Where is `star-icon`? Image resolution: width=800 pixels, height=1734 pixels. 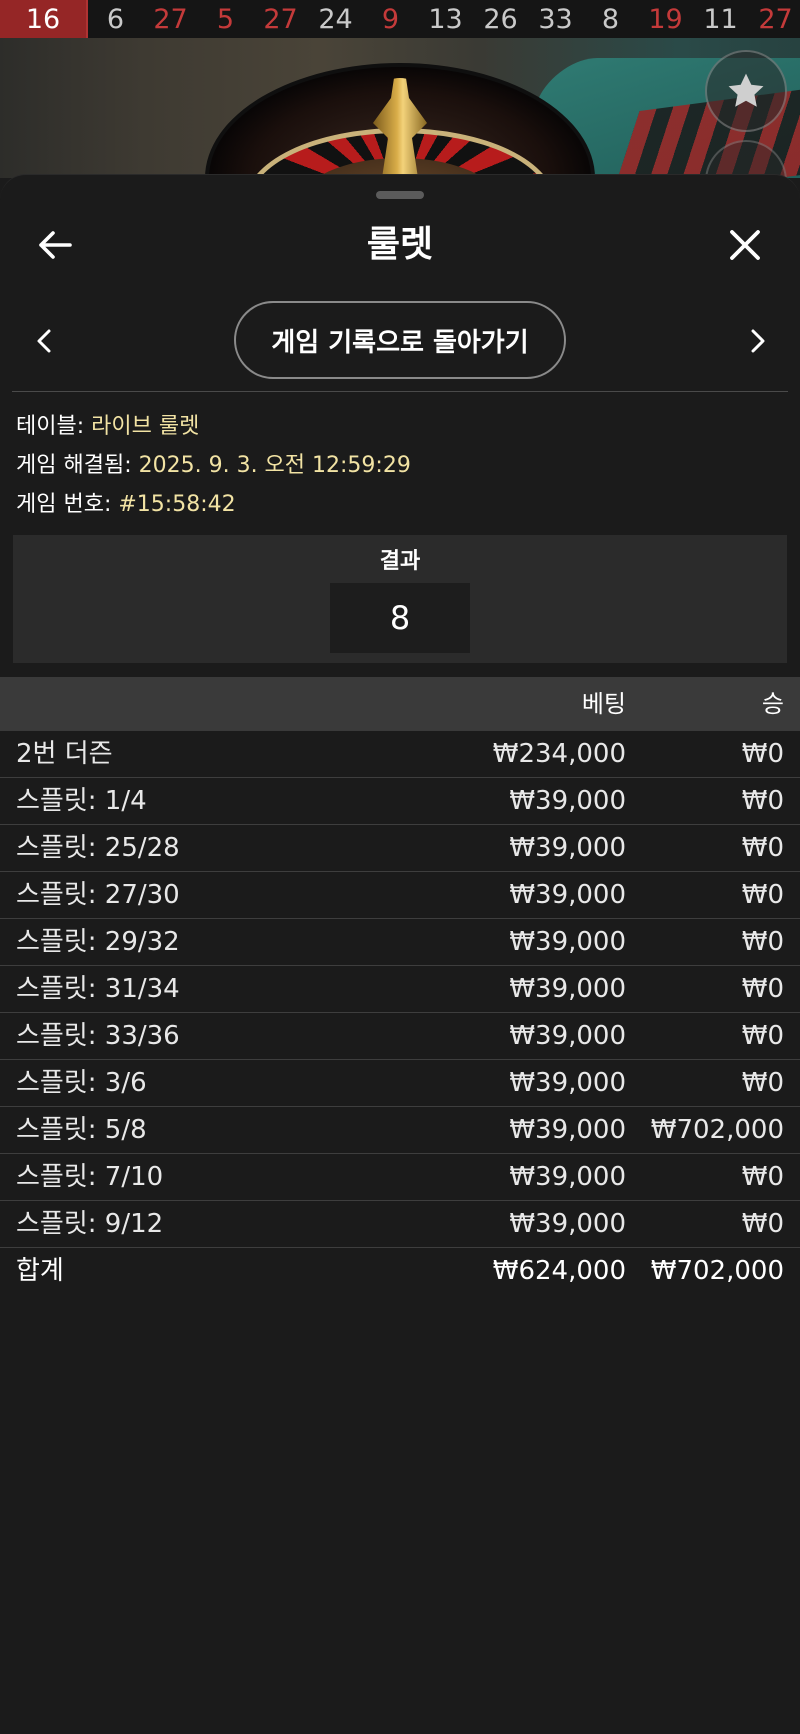 star-icon is located at coordinates (746, 90).